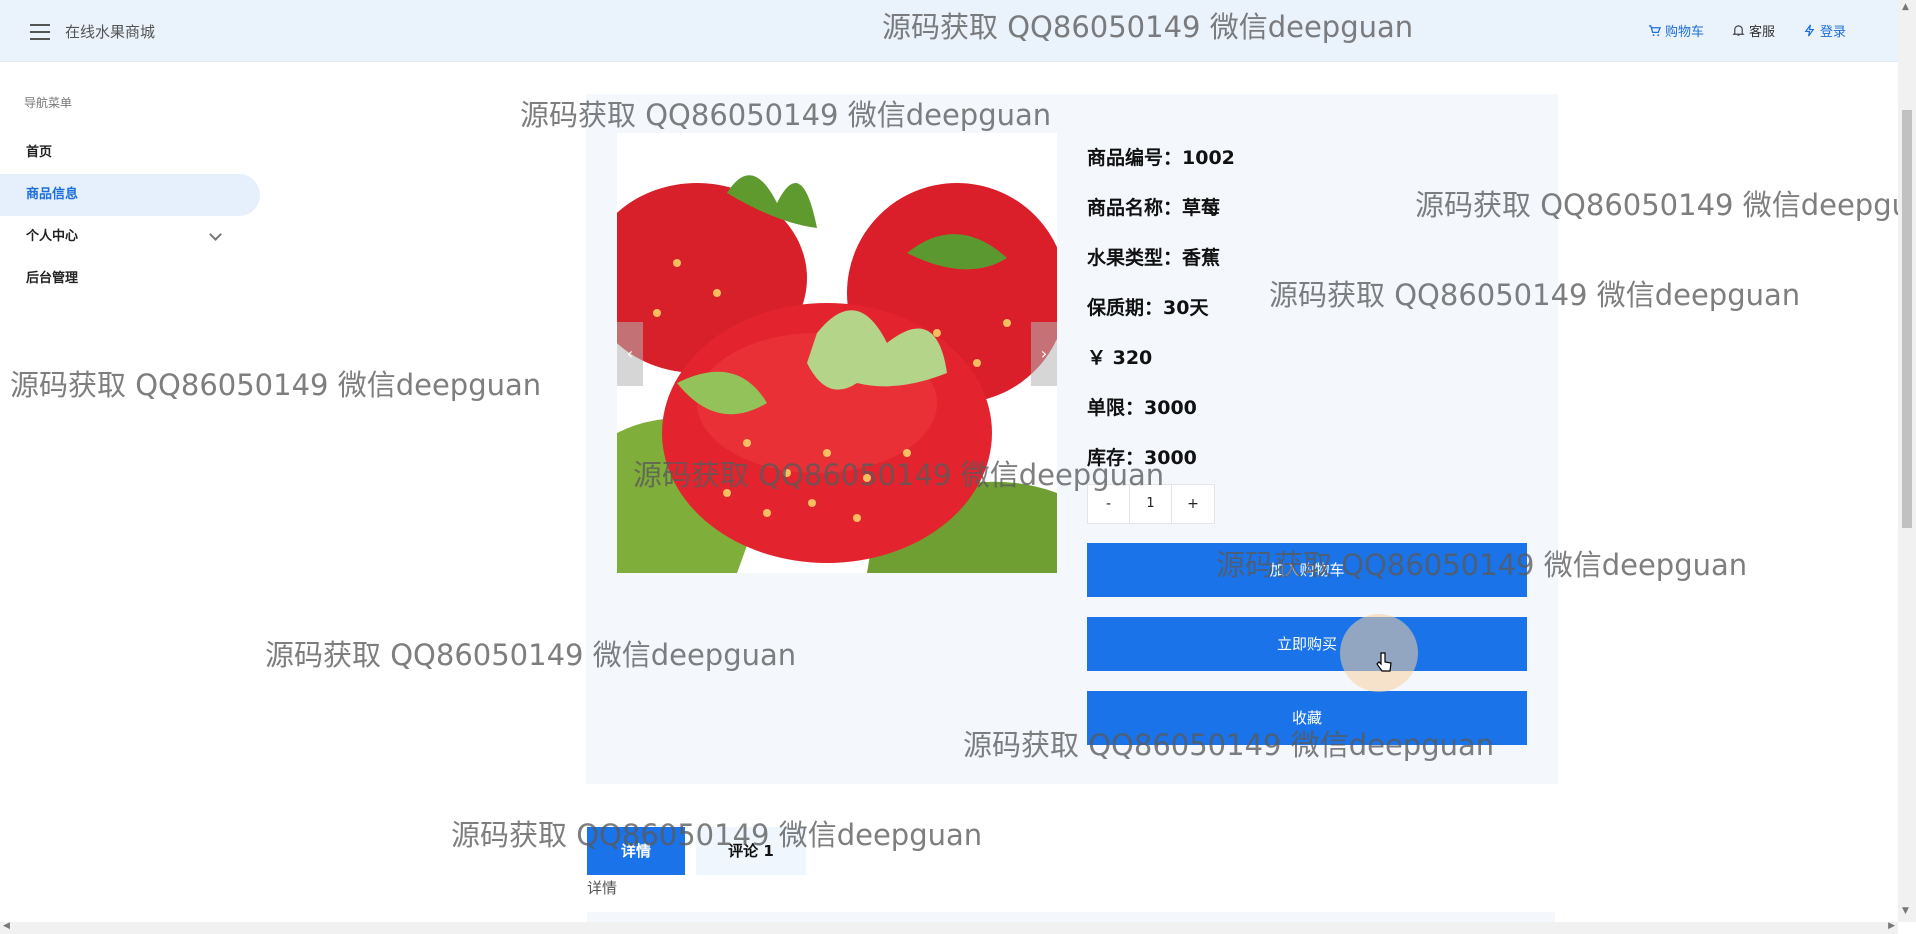 The width and height of the screenshot is (1916, 934). I want to click on scroll-up-arrow-icon: ▲, so click(1905, 7).